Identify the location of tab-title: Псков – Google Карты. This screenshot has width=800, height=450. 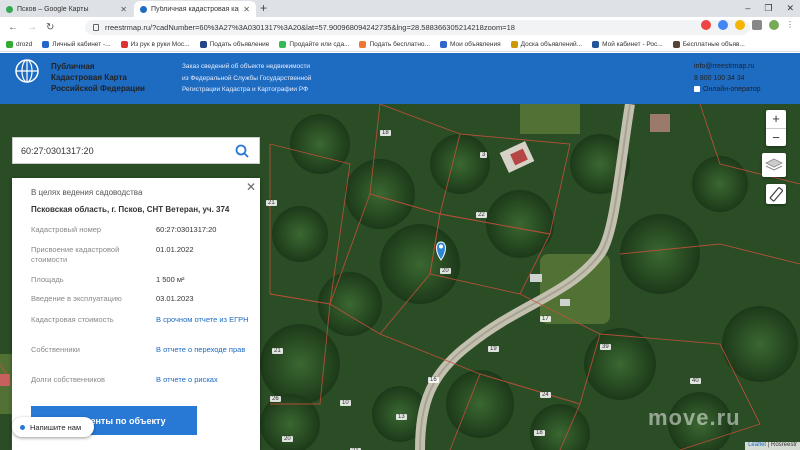
(53, 9).